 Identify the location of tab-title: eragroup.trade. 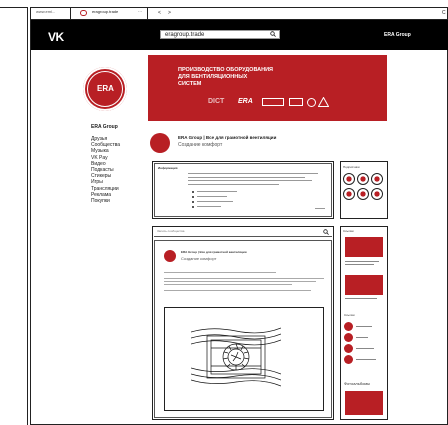
(105, 11).